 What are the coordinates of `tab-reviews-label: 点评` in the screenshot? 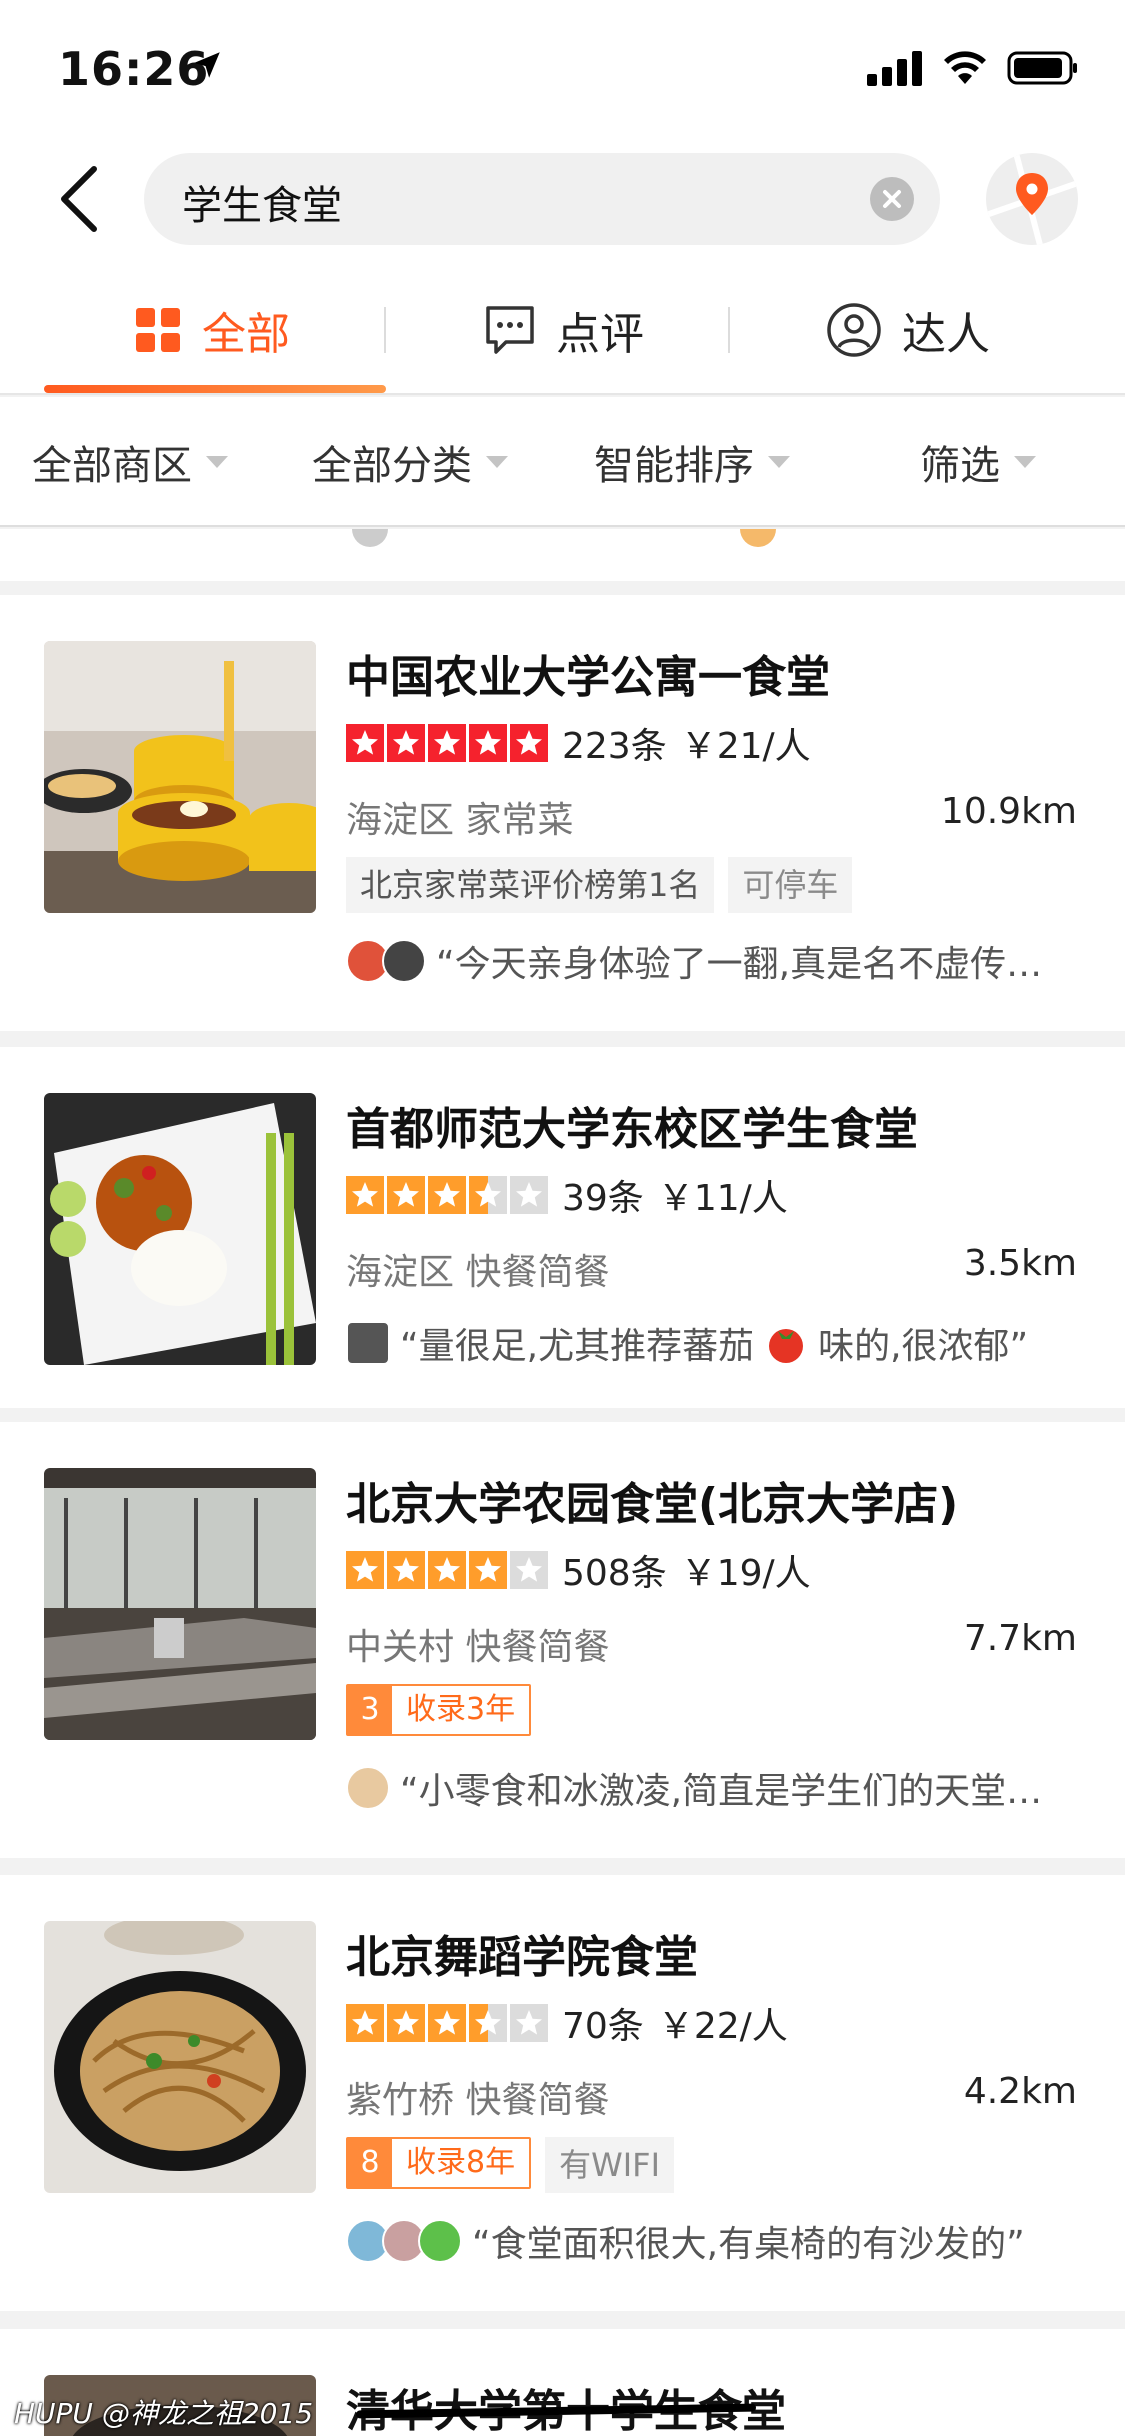 It's located at (600, 334).